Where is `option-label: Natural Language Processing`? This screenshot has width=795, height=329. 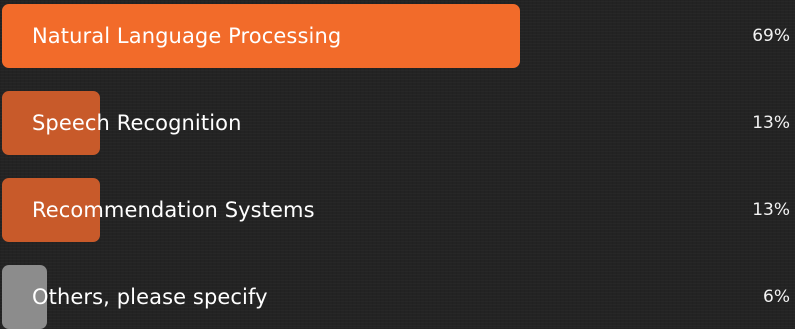
option-label: Natural Language Processing is located at coordinates (187, 36).